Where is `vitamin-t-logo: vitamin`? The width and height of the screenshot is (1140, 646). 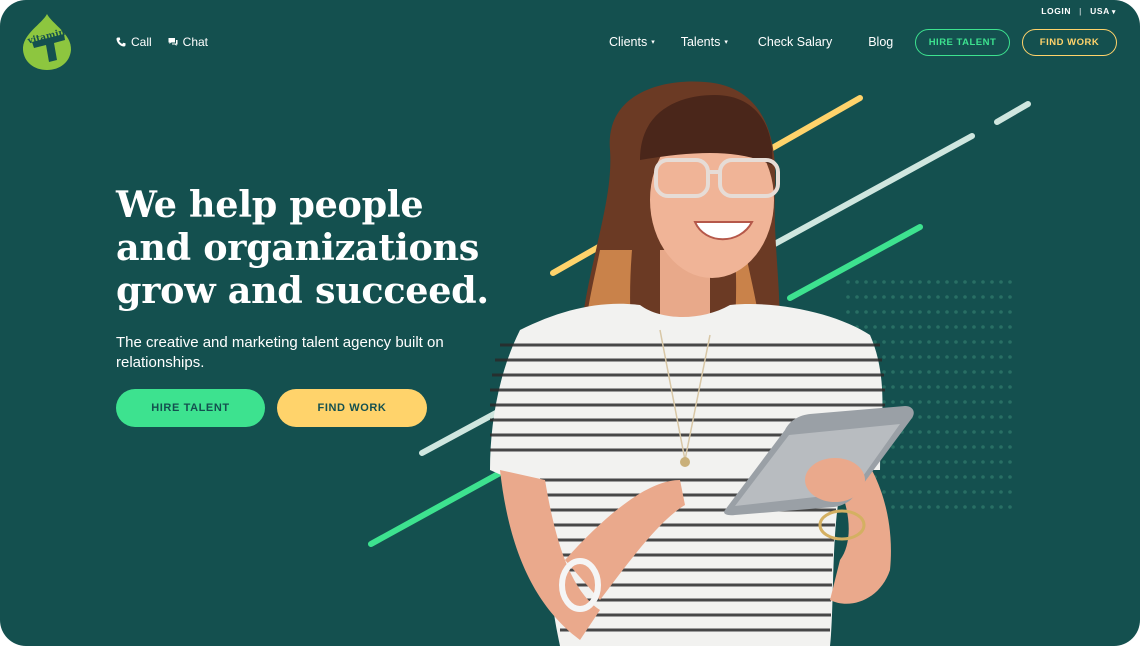
vitamin-t-logo: vitamin is located at coordinates (47, 42).